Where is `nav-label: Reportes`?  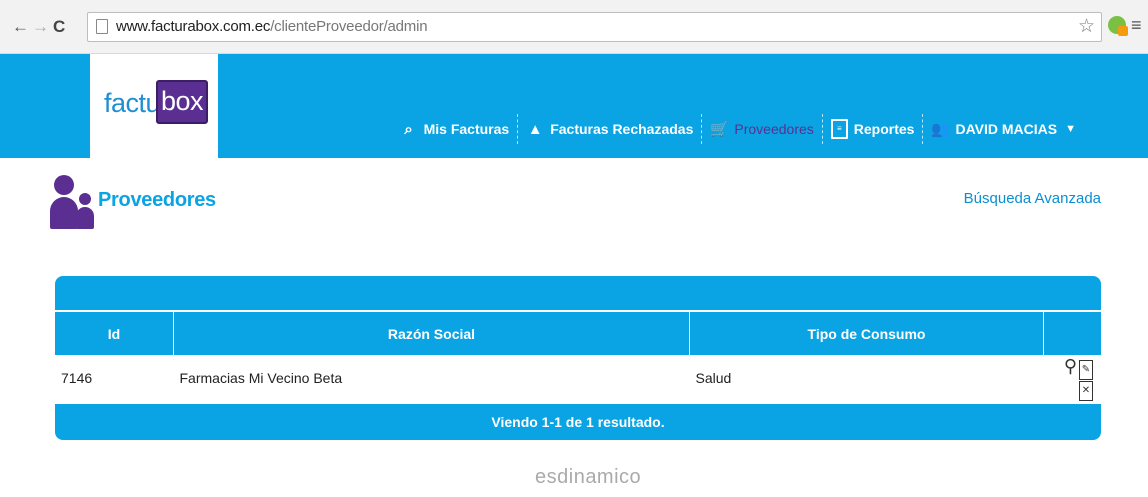
nav-label: Reportes is located at coordinates (884, 129).